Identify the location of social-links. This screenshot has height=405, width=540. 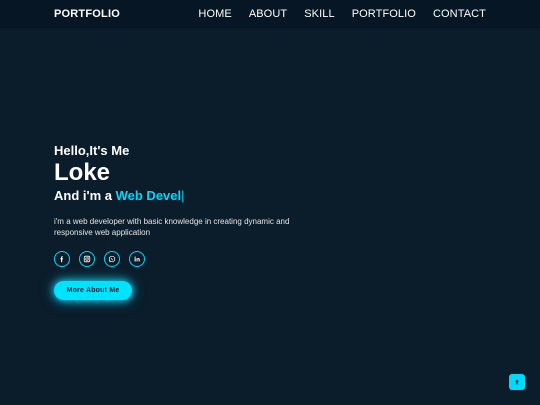
(214, 259).